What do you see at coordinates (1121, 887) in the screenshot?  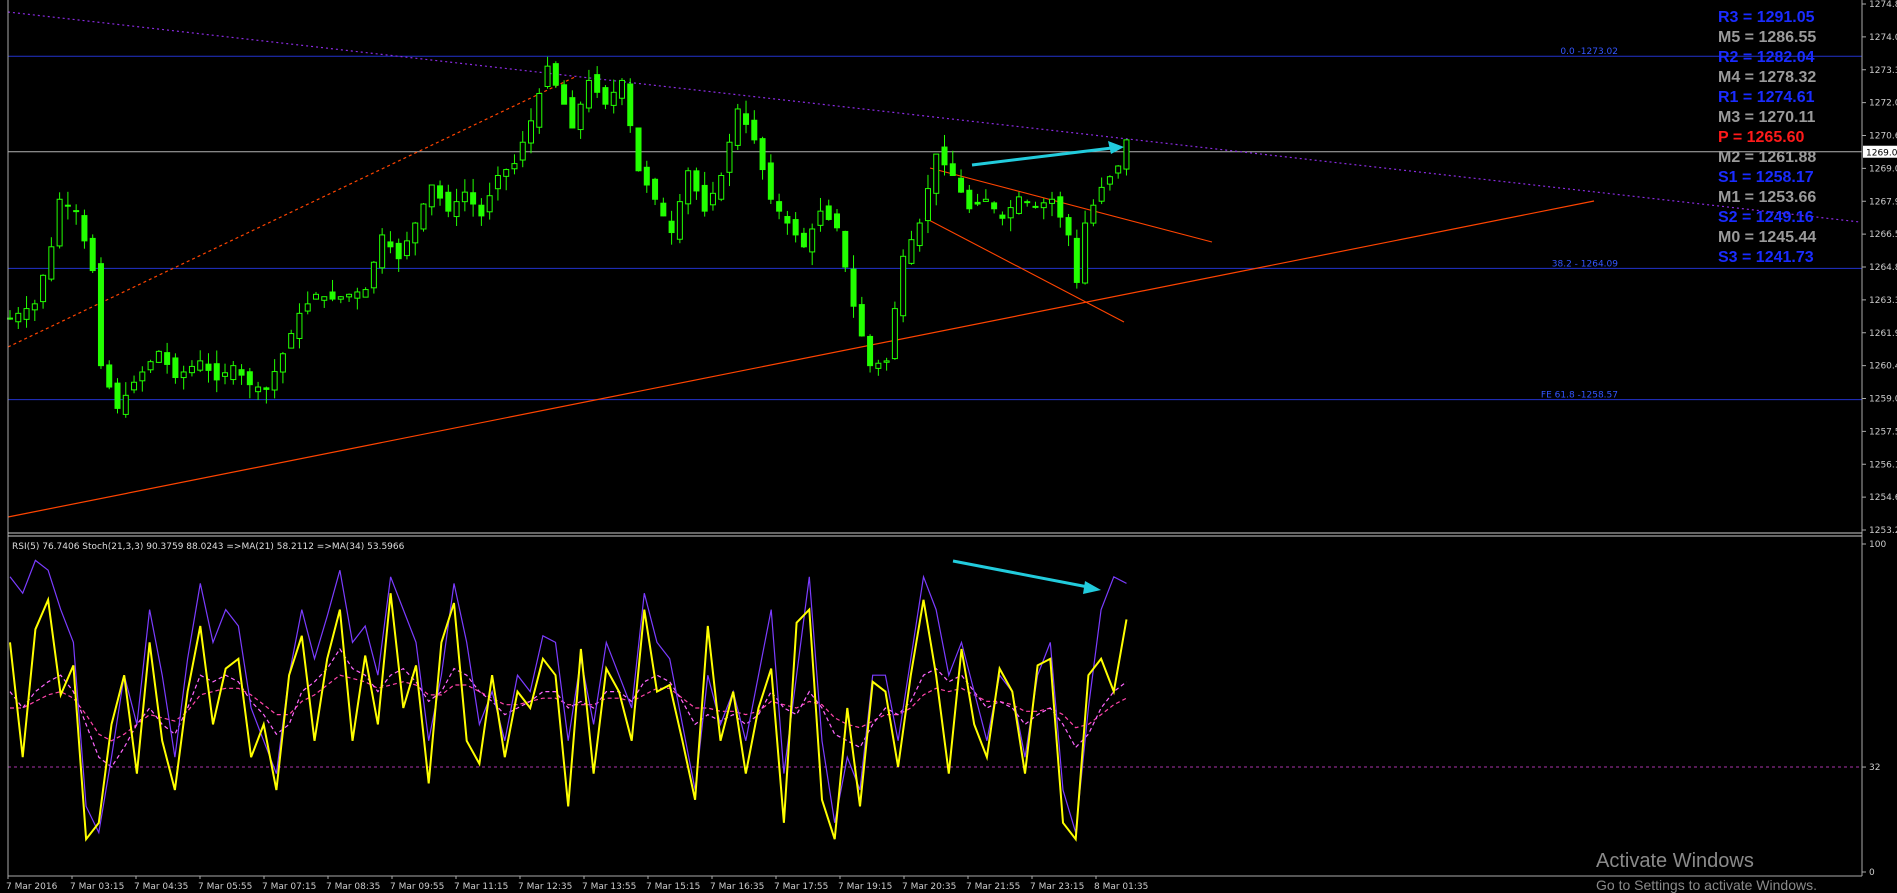 I see `time-tick-label: 8 Mar 01:35` at bounding box center [1121, 887].